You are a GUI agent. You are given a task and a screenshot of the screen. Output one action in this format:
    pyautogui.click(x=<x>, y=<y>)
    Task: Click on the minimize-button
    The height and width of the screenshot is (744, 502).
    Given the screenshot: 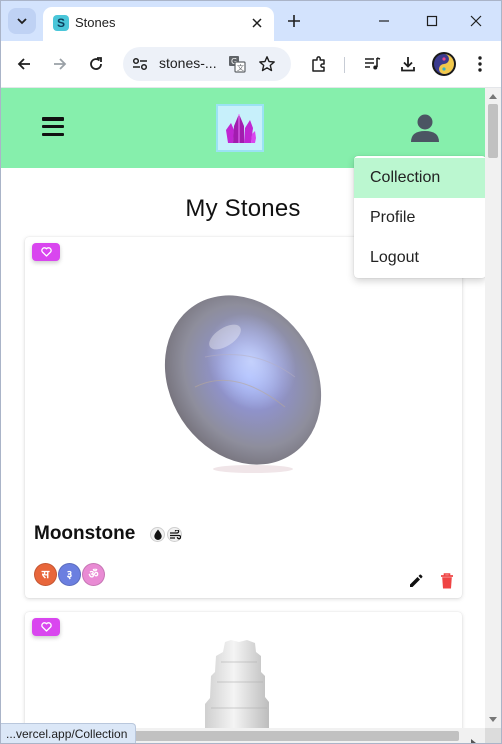 What is the action you would take?
    pyautogui.click(x=384, y=21)
    